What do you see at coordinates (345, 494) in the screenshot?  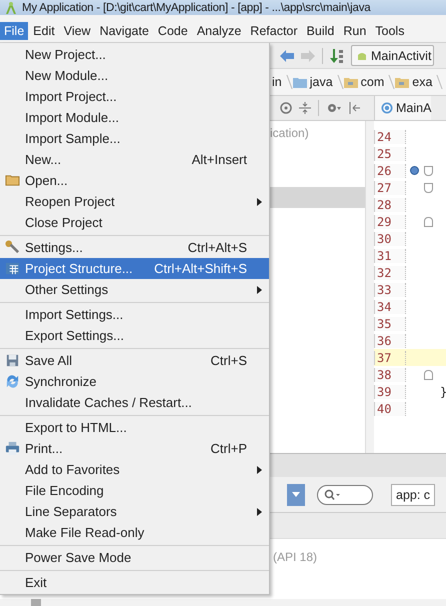 I see `search-field` at bounding box center [345, 494].